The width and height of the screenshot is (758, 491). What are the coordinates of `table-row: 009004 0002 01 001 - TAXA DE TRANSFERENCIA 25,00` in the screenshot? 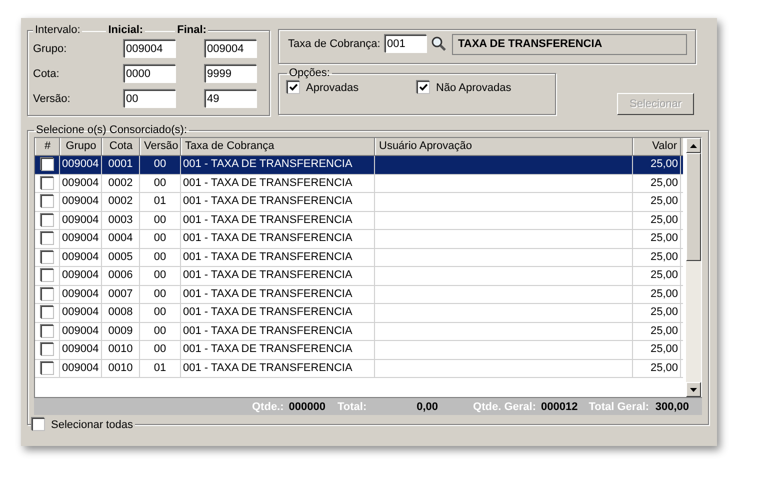 It's located at (359, 202).